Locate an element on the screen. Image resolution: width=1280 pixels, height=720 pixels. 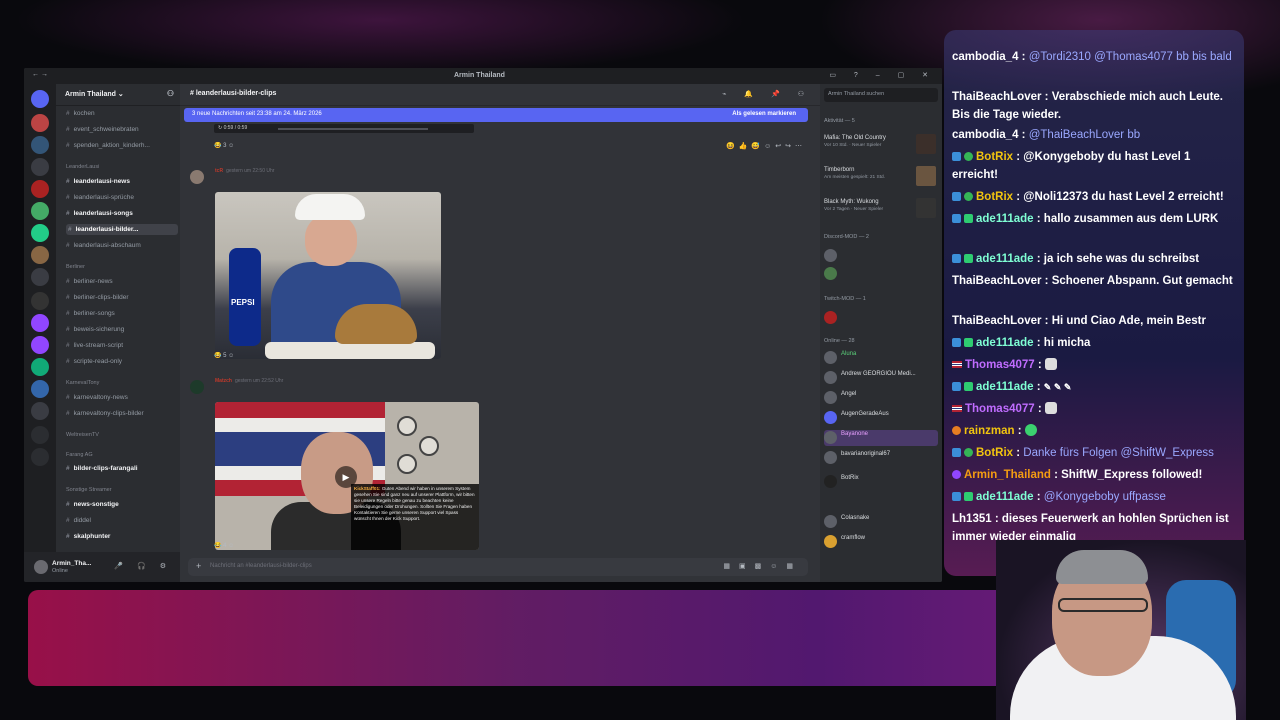
plus-icon: + is located at coordinates (198, 566).